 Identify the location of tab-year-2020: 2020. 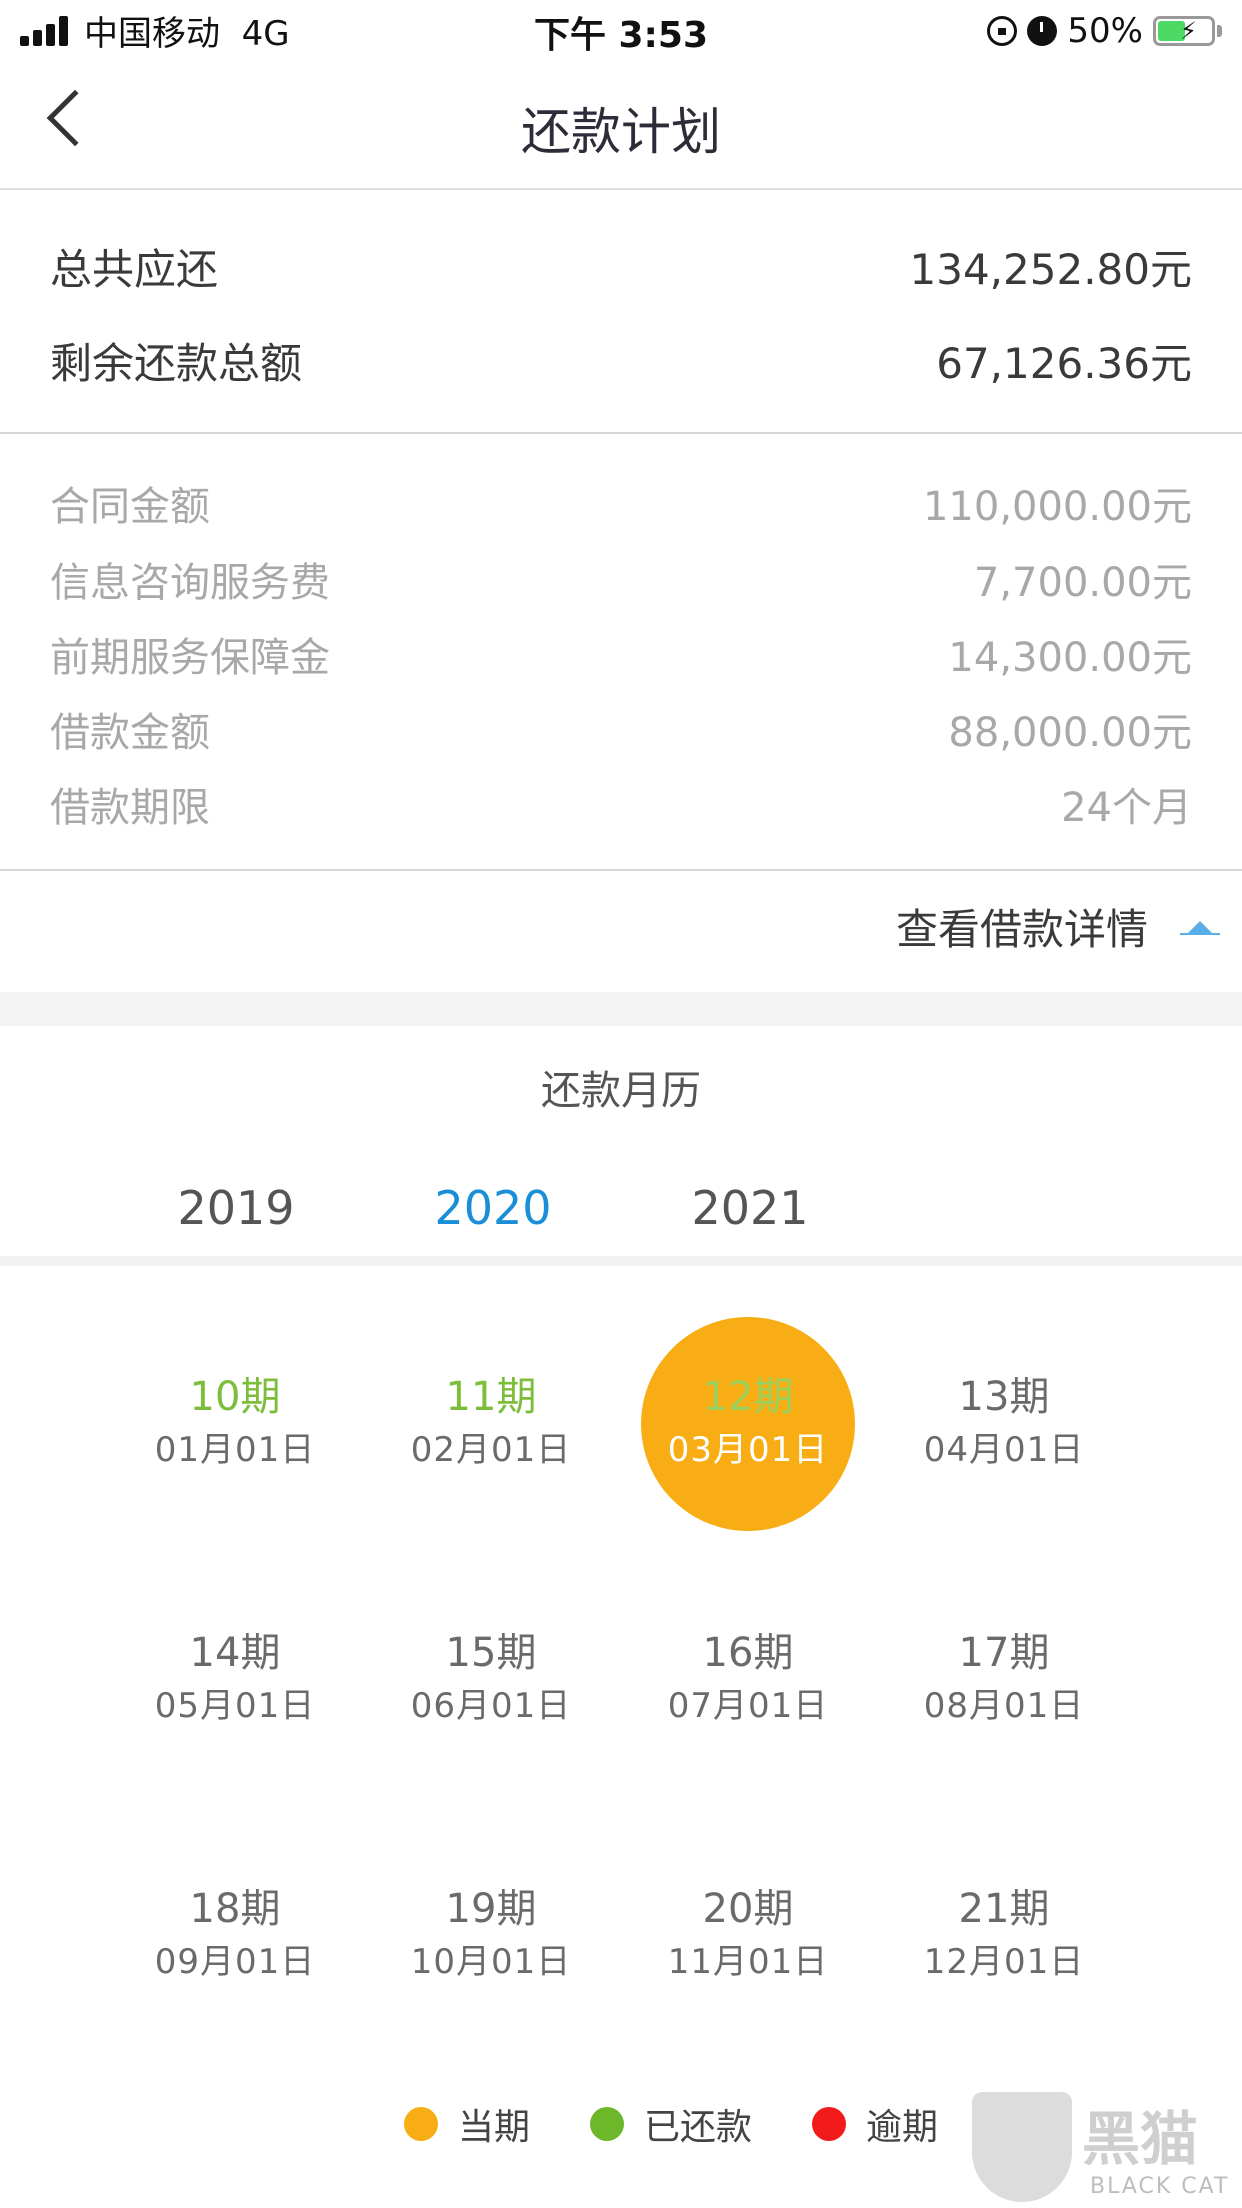
(493, 1212).